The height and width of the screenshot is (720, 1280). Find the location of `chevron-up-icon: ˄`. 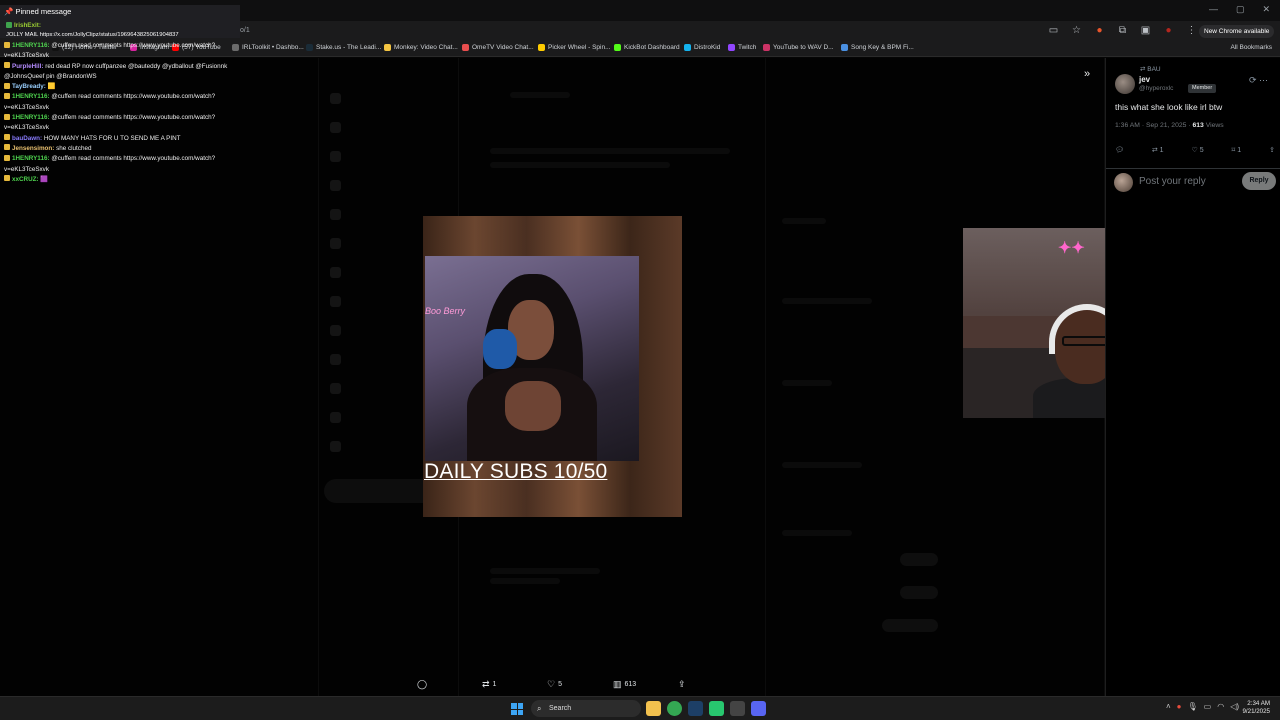

chevron-up-icon: ˄ is located at coordinates (1168, 706).